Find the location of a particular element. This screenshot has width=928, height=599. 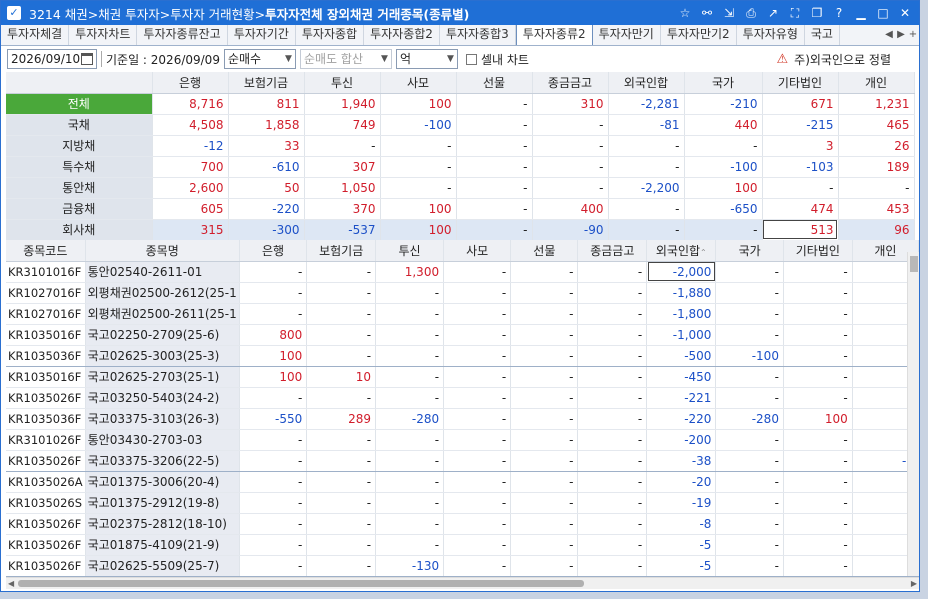

bond-name: 국고03375-3103(26-3) is located at coordinates (162, 419).